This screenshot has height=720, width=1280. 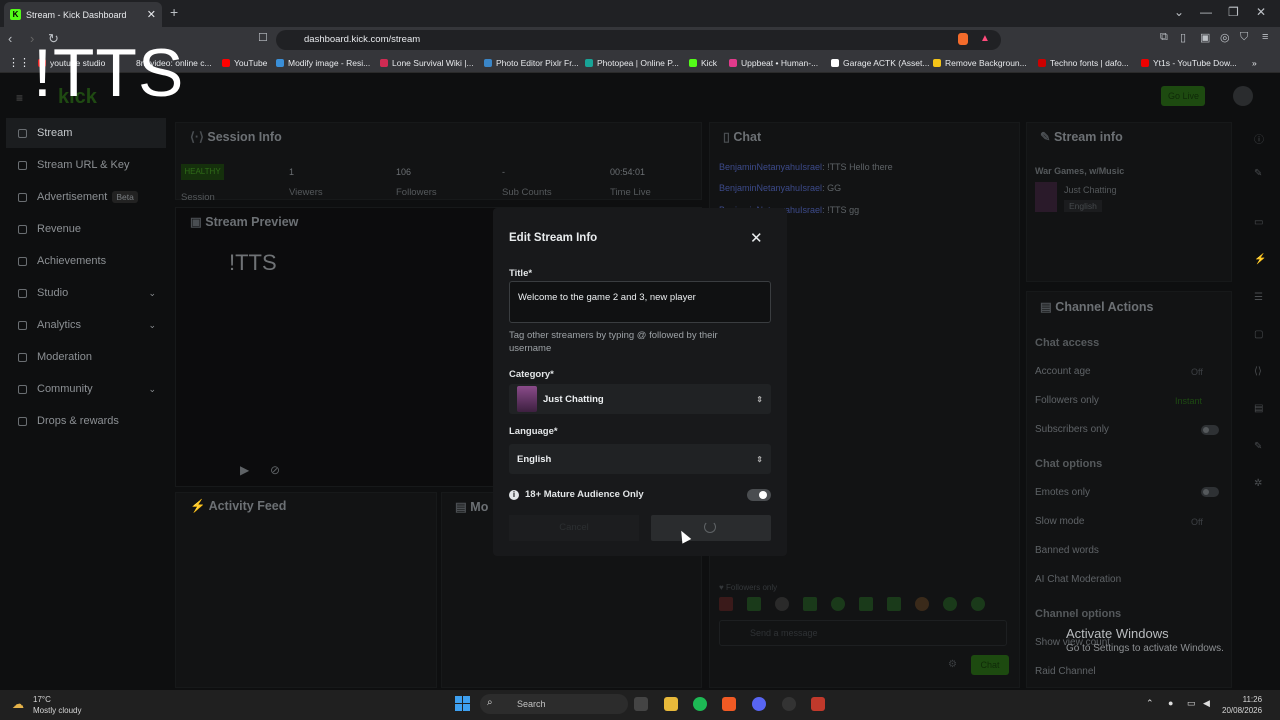 I want to click on wrench-icon: ✎, so click(x=1258, y=446).